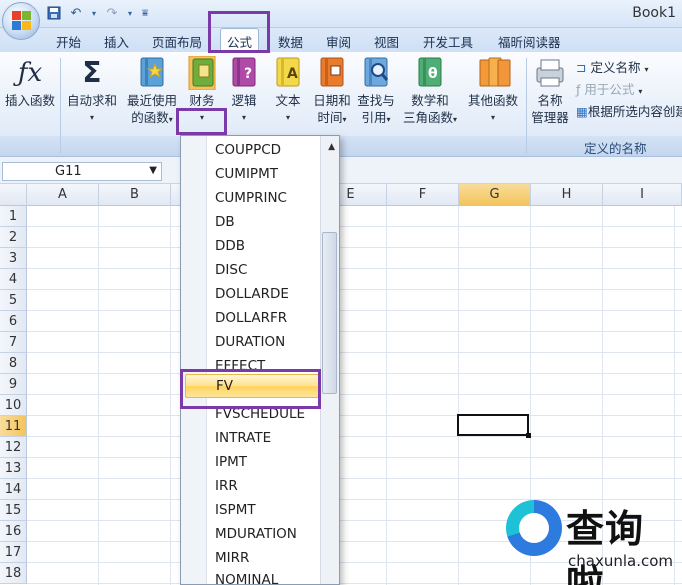 Image resolution: width=682 pixels, height=585 pixels. Describe the element at coordinates (251, 318) in the screenshot. I see `menu-item: DOLLARFR` at that location.